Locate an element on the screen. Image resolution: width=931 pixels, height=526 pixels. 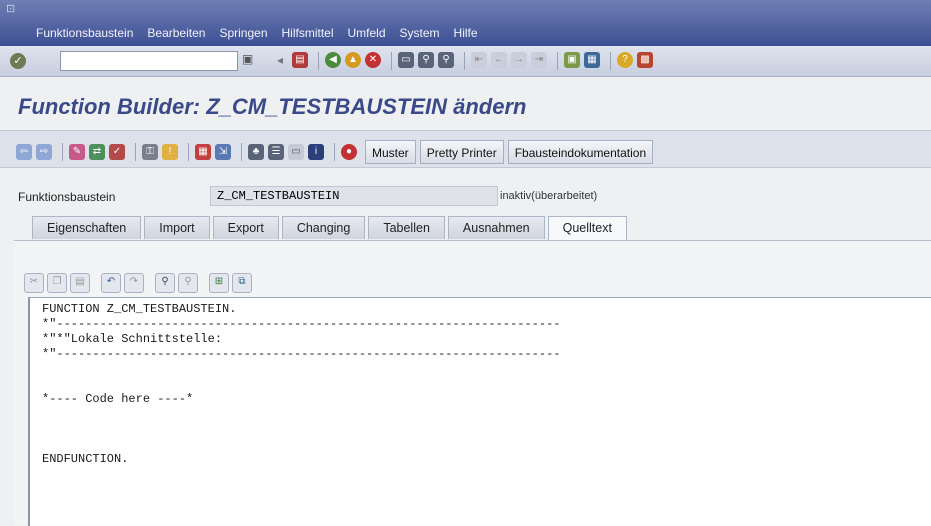
command-history-icon: ▣ is located at coordinates (247, 59).